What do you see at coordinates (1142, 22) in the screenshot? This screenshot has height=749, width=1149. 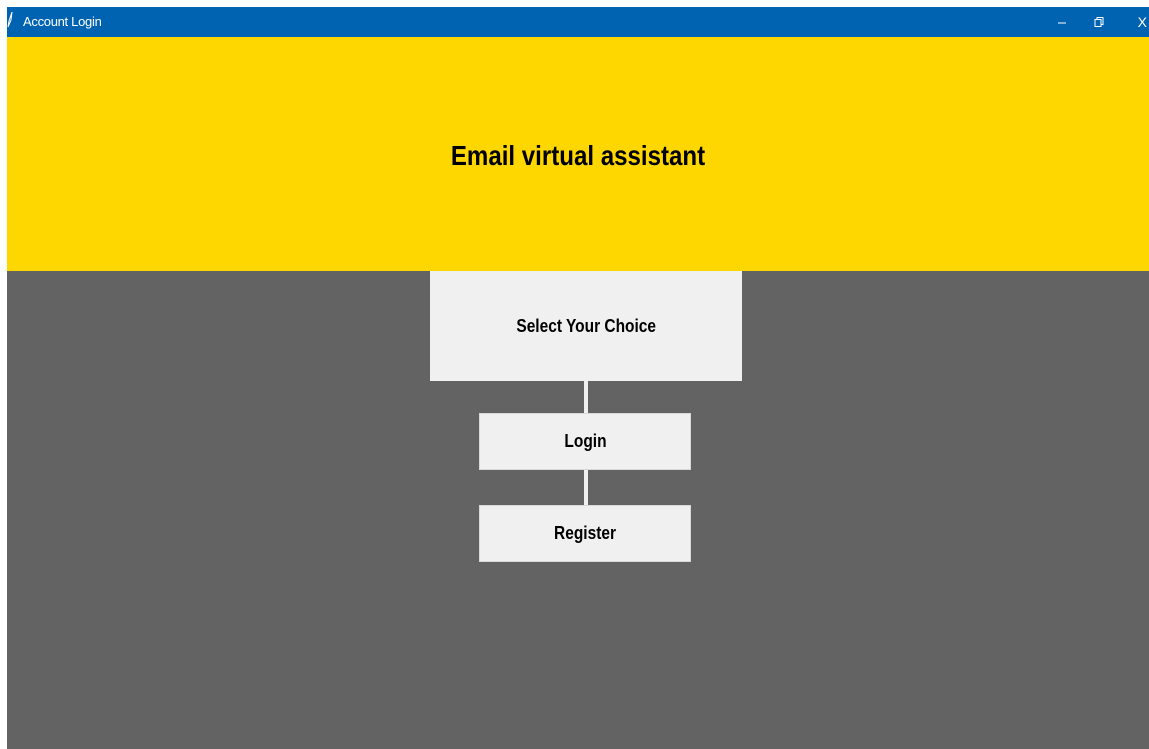 I see `close-icon: X` at bounding box center [1142, 22].